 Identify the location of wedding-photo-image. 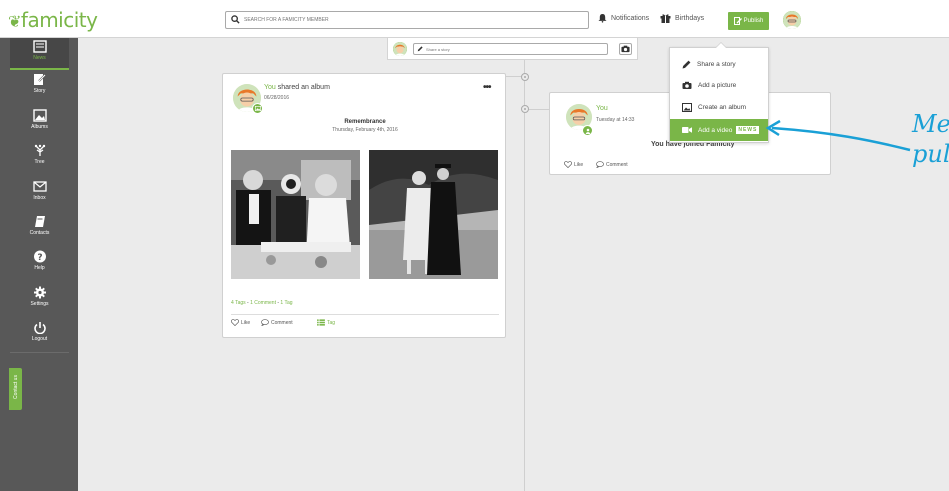
(295, 214).